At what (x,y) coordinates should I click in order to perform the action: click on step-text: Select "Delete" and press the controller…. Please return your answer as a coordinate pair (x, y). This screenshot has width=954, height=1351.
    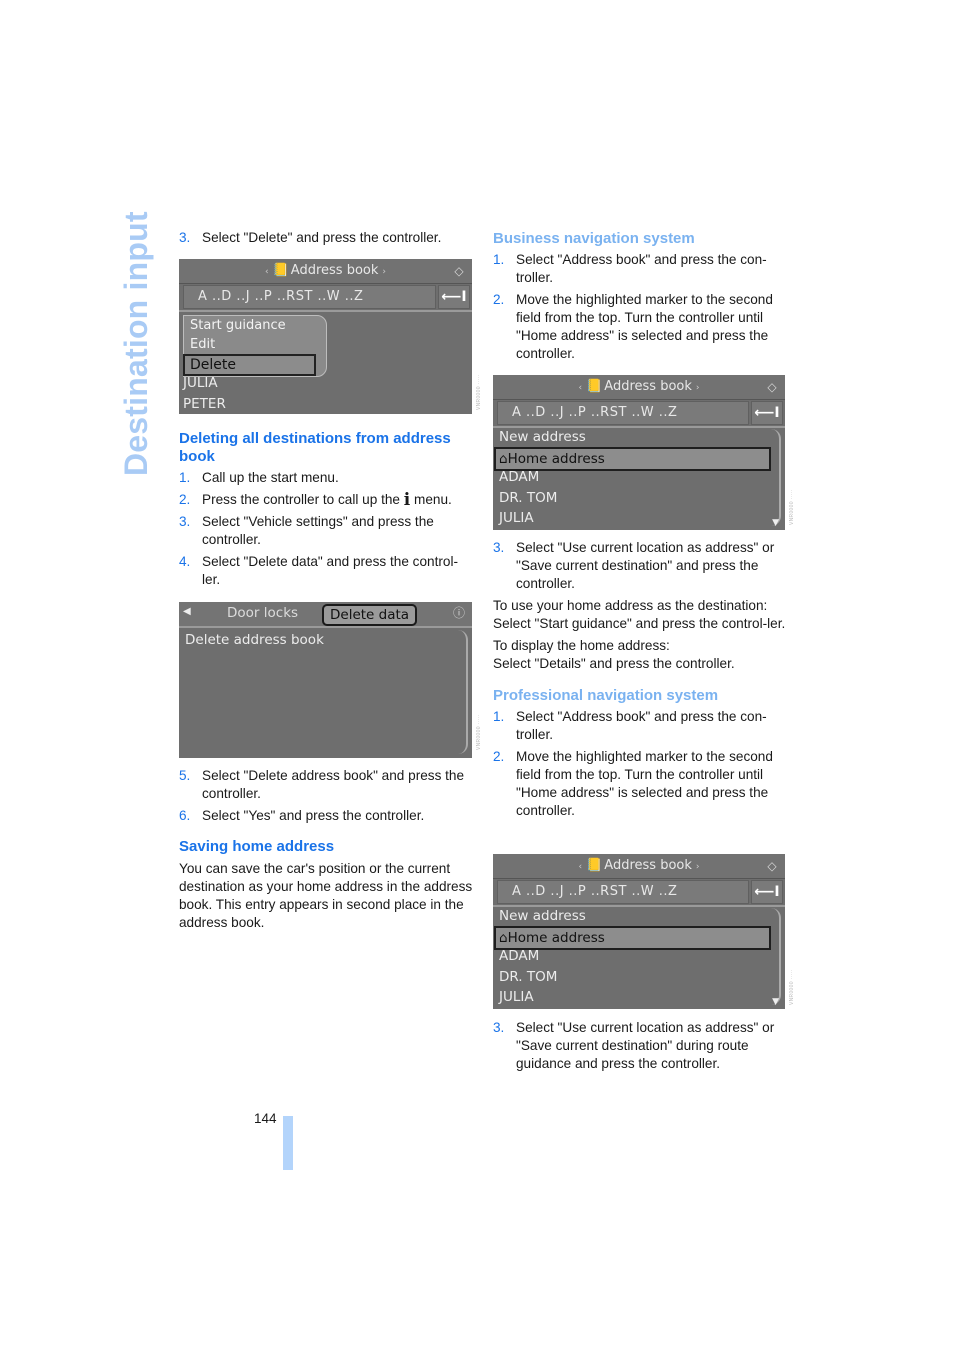
    Looking at the image, I should click on (322, 237).